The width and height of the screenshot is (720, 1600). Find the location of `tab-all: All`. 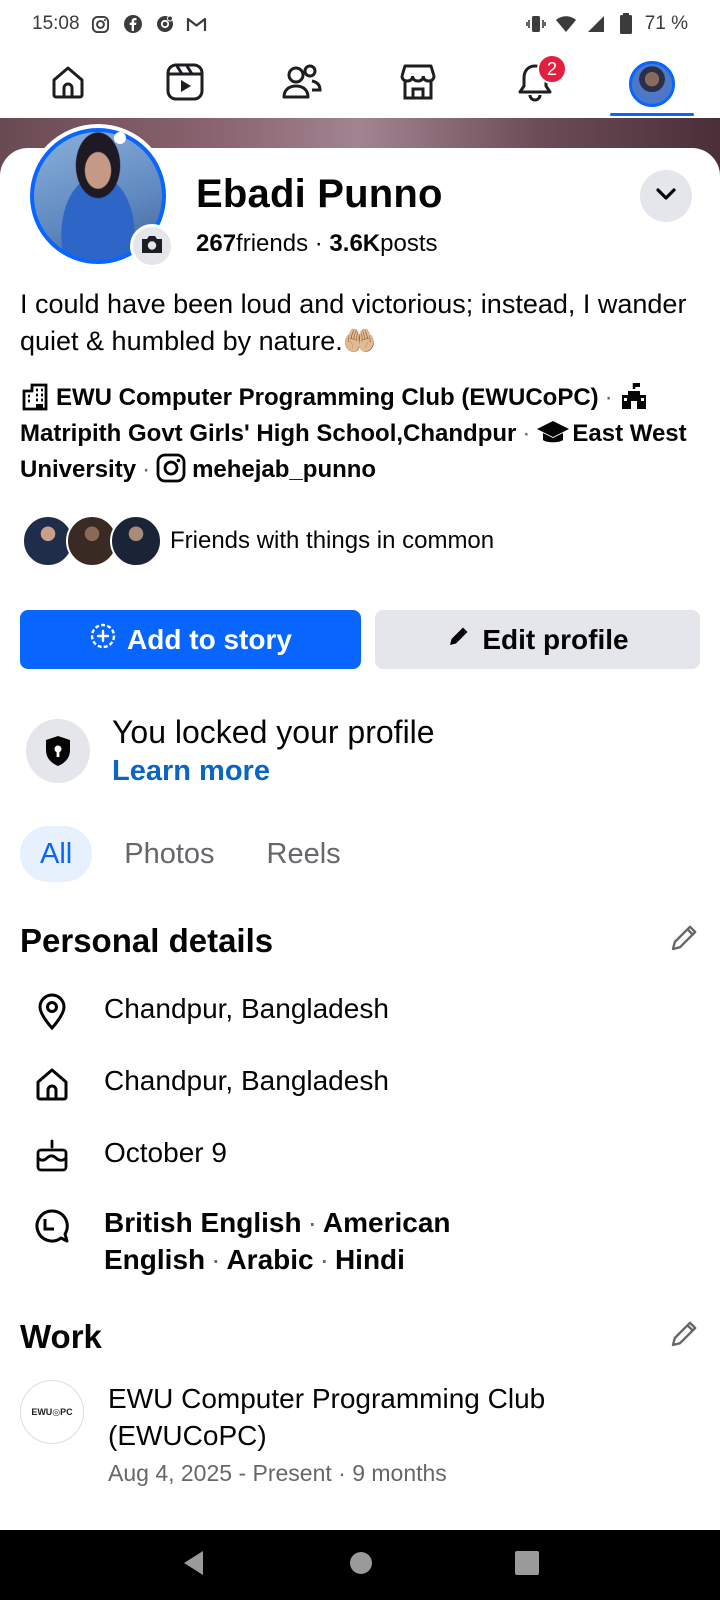

tab-all: All is located at coordinates (56, 854).